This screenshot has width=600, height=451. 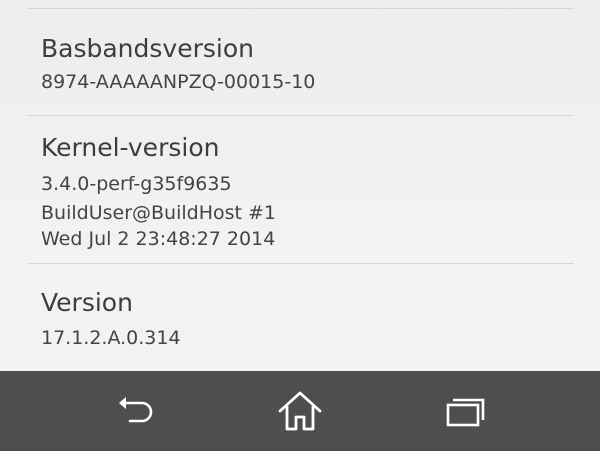 I want to click on version-title: Version, so click(x=87, y=302).